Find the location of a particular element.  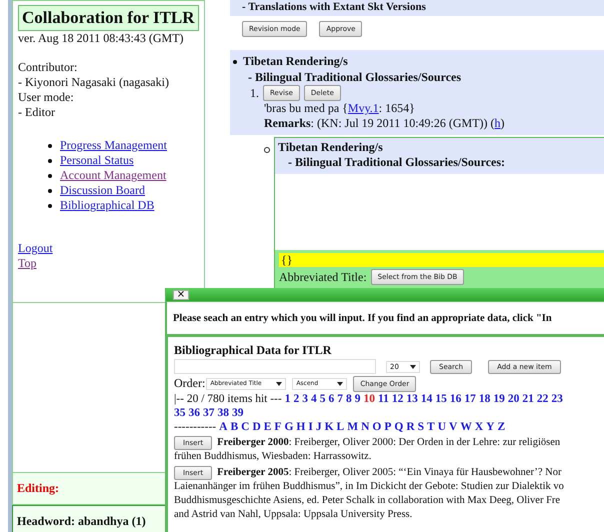

site-title: Collaboration for ITLR is located at coordinates (108, 18).